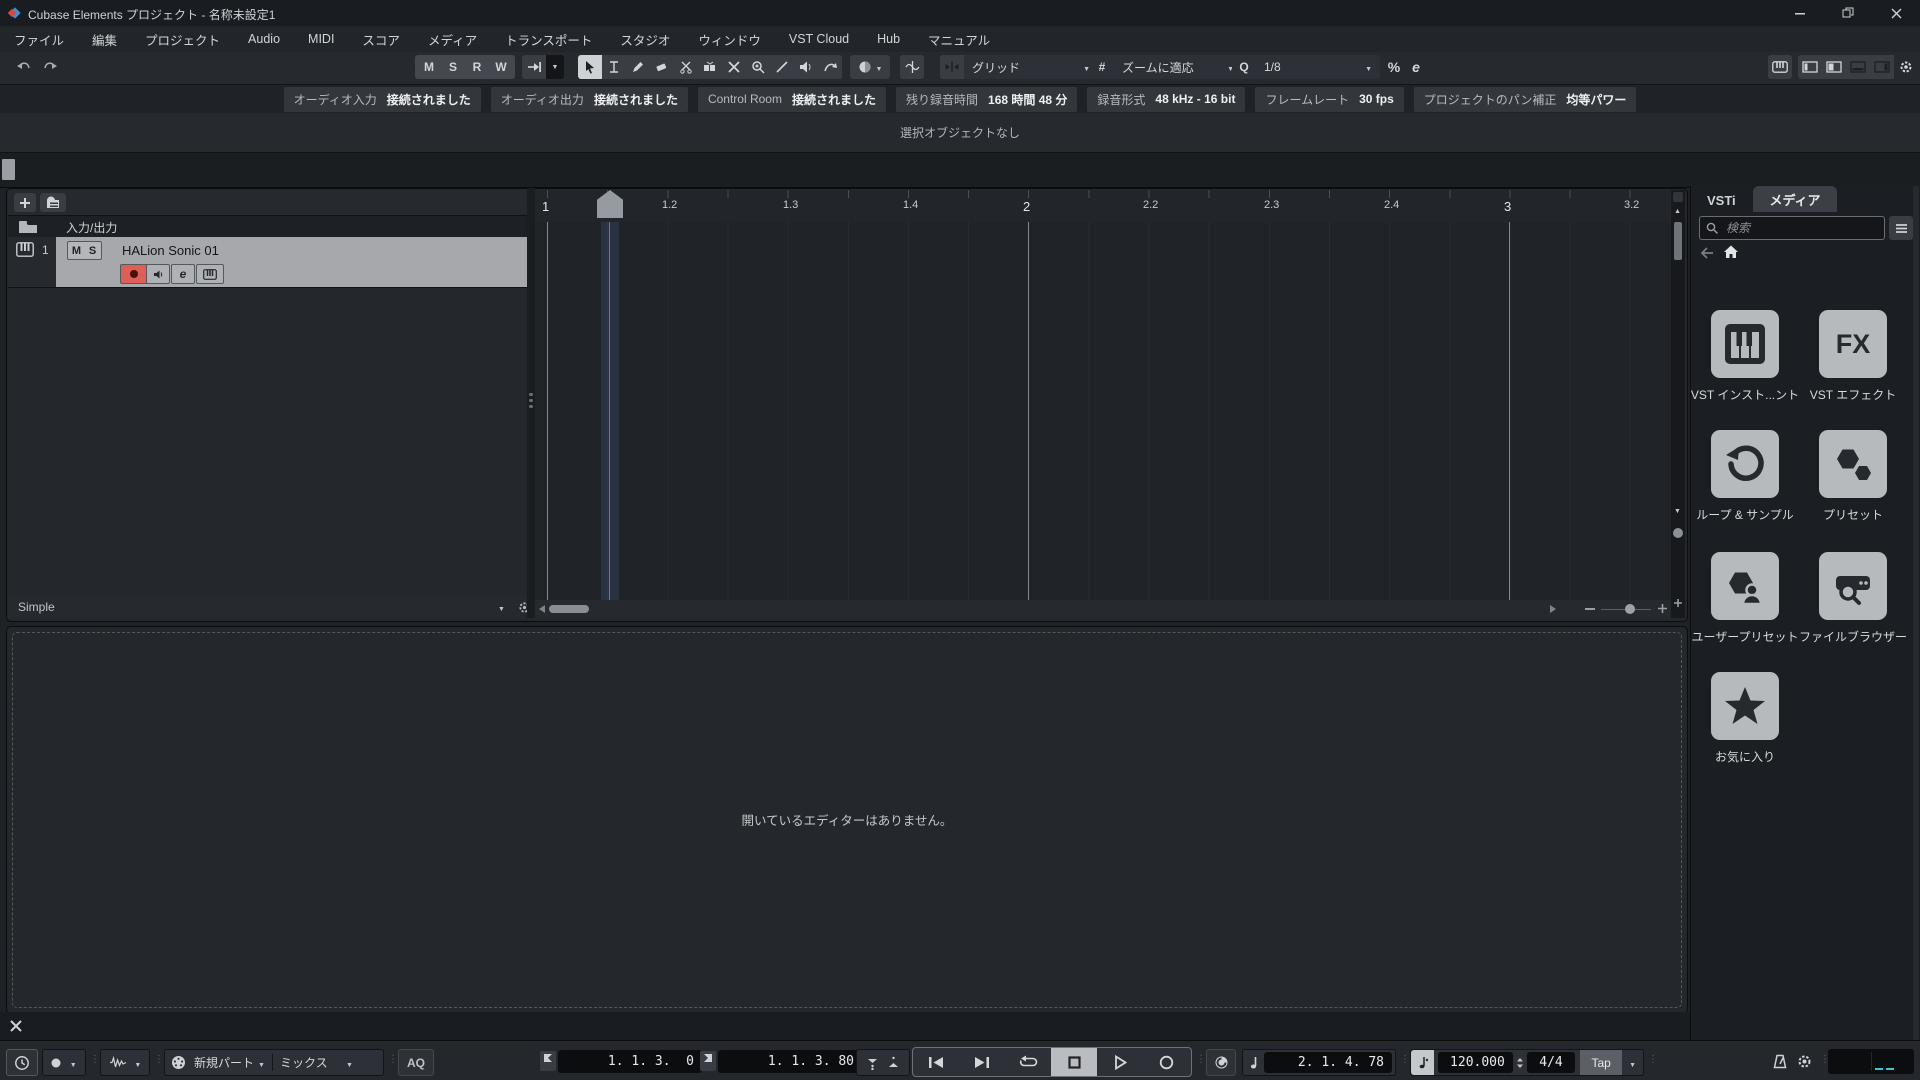 This screenshot has width=1920, height=1080. Describe the element at coordinates (1795, 199) in the screenshot. I see `tab-media: メディア` at that location.